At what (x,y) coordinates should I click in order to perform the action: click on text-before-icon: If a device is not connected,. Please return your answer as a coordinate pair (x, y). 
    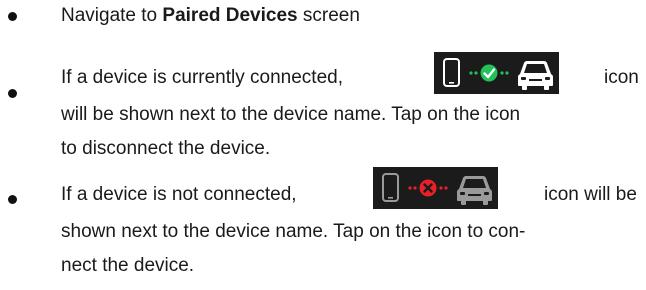
    Looking at the image, I should click on (179, 194).